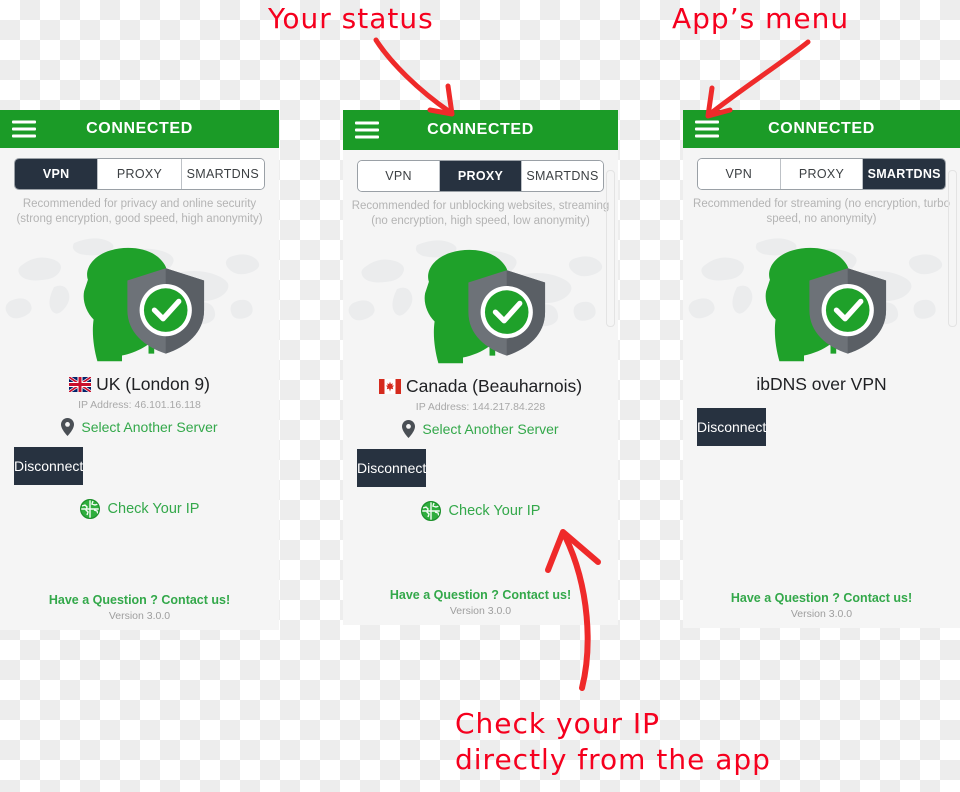  Describe the element at coordinates (389, 386) in the screenshot. I see `canada-flag-icon` at that location.